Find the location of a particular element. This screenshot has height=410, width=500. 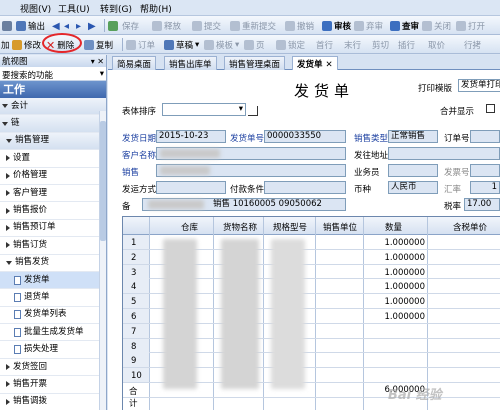

row-copy-button: 行拷 is located at coordinates (472, 45).